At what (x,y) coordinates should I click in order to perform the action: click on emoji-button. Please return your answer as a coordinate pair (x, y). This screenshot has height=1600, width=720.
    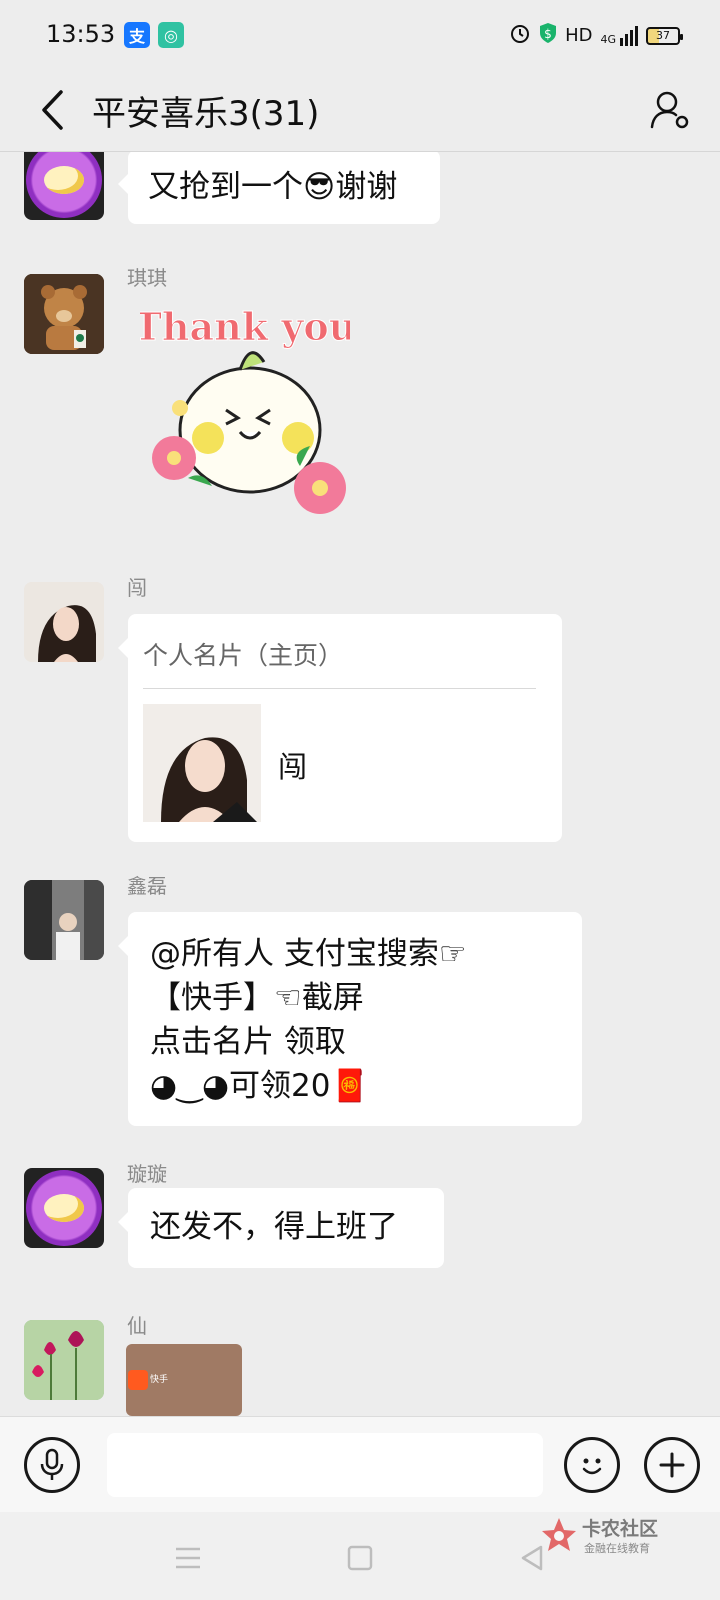
    Looking at the image, I should click on (592, 1465).